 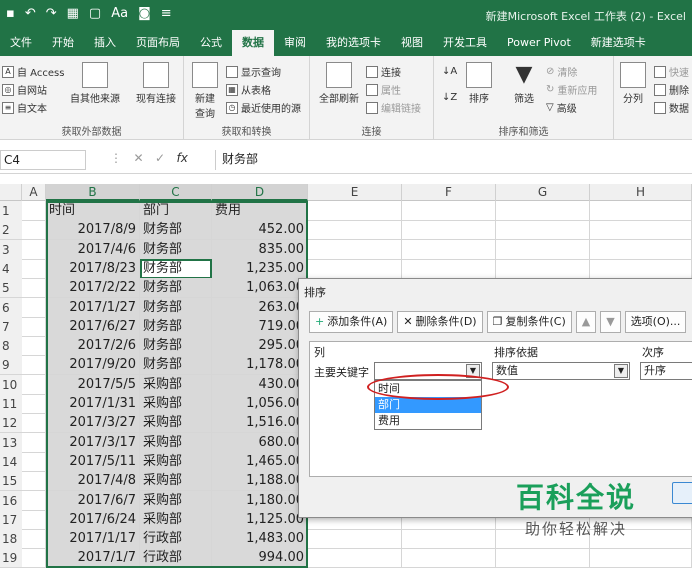 I want to click on save-icon: ▪, so click(x=10, y=13).